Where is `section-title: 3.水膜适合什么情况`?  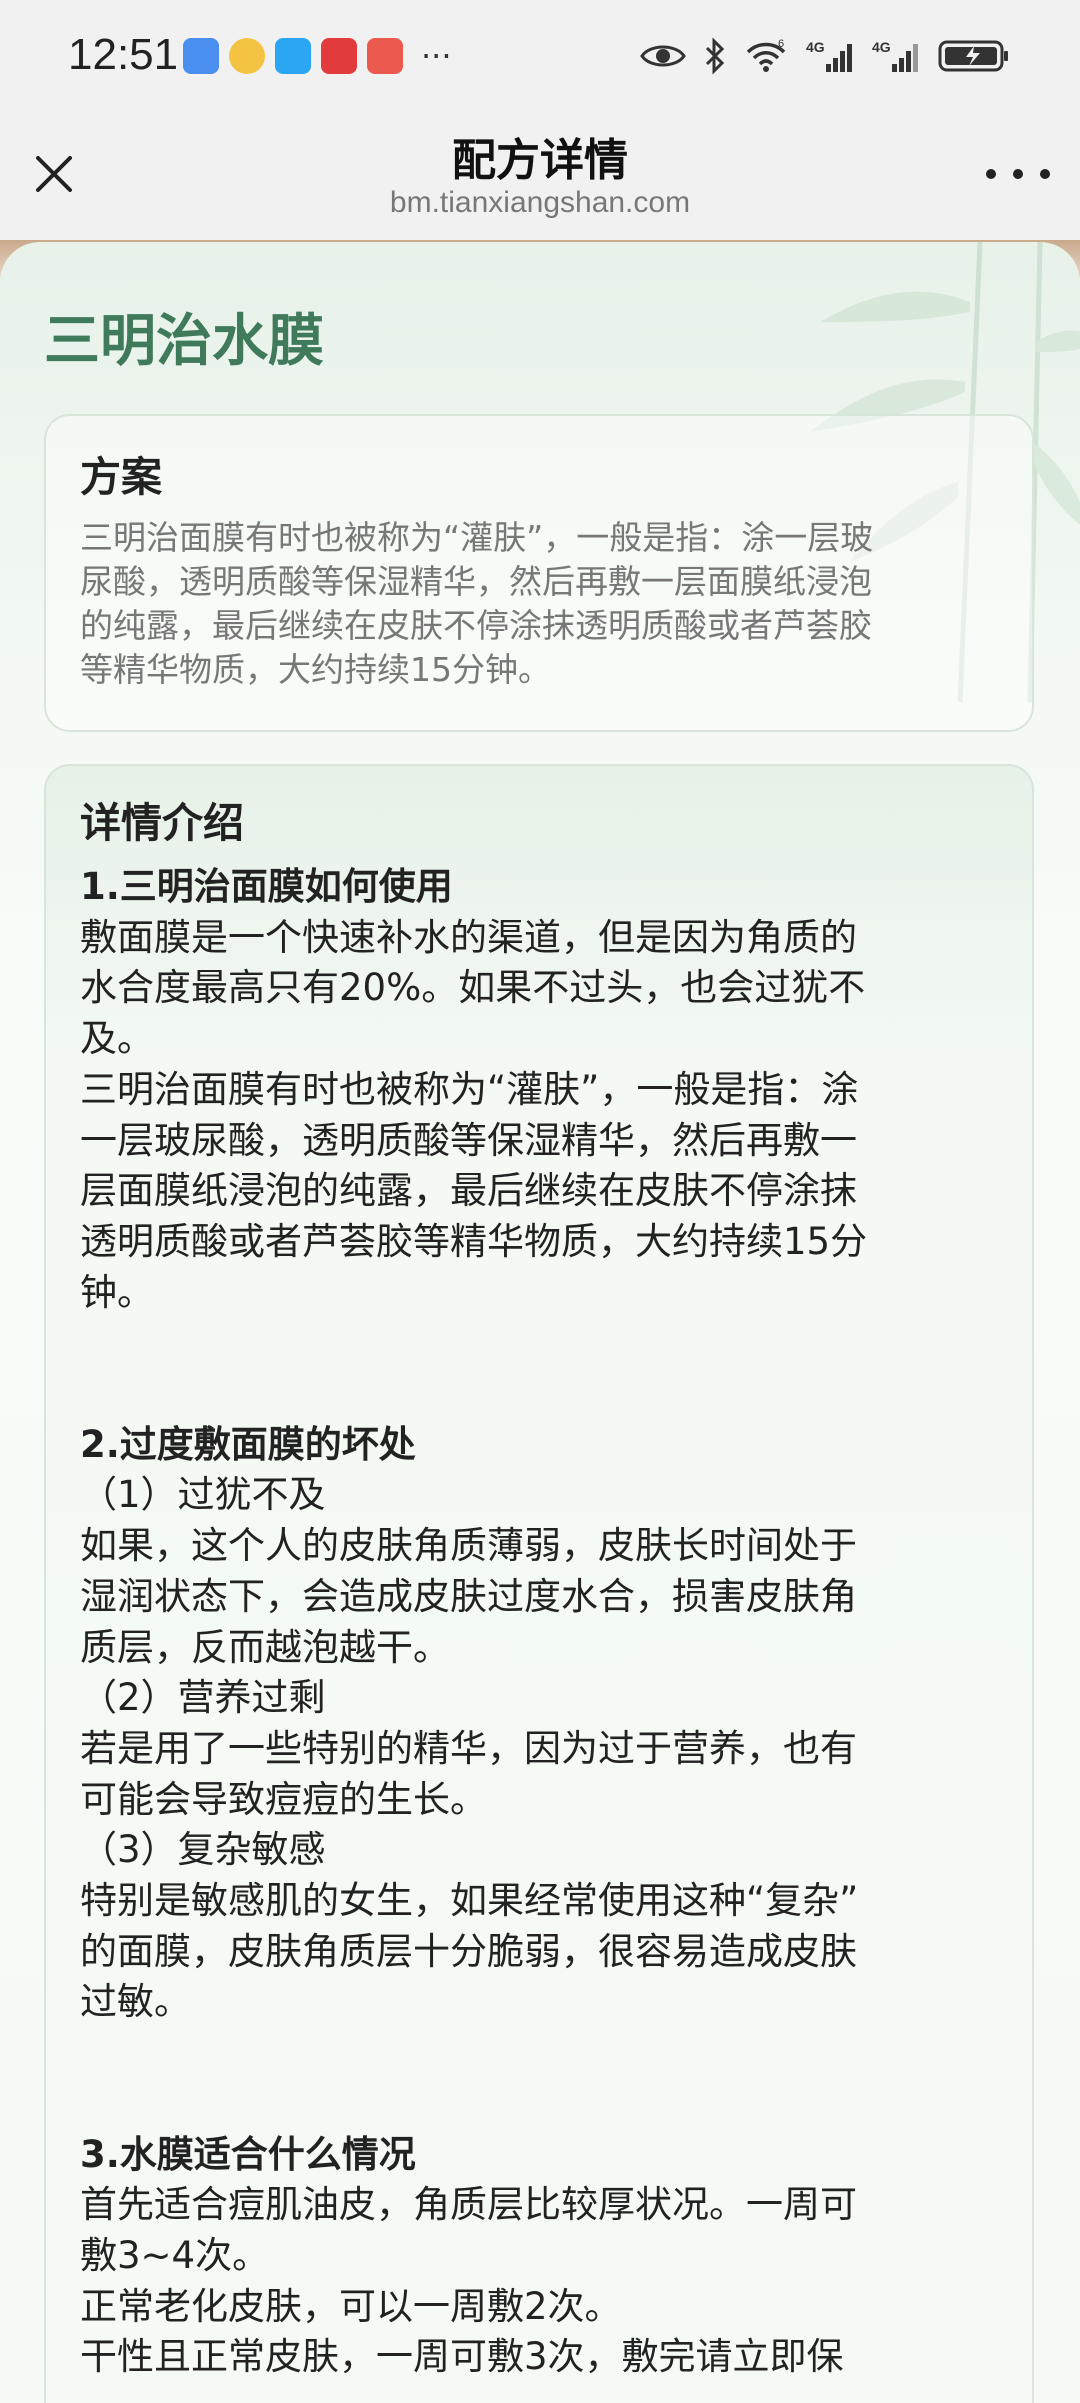 section-title: 3.水膜适合什么情况 is located at coordinates (248, 2154).